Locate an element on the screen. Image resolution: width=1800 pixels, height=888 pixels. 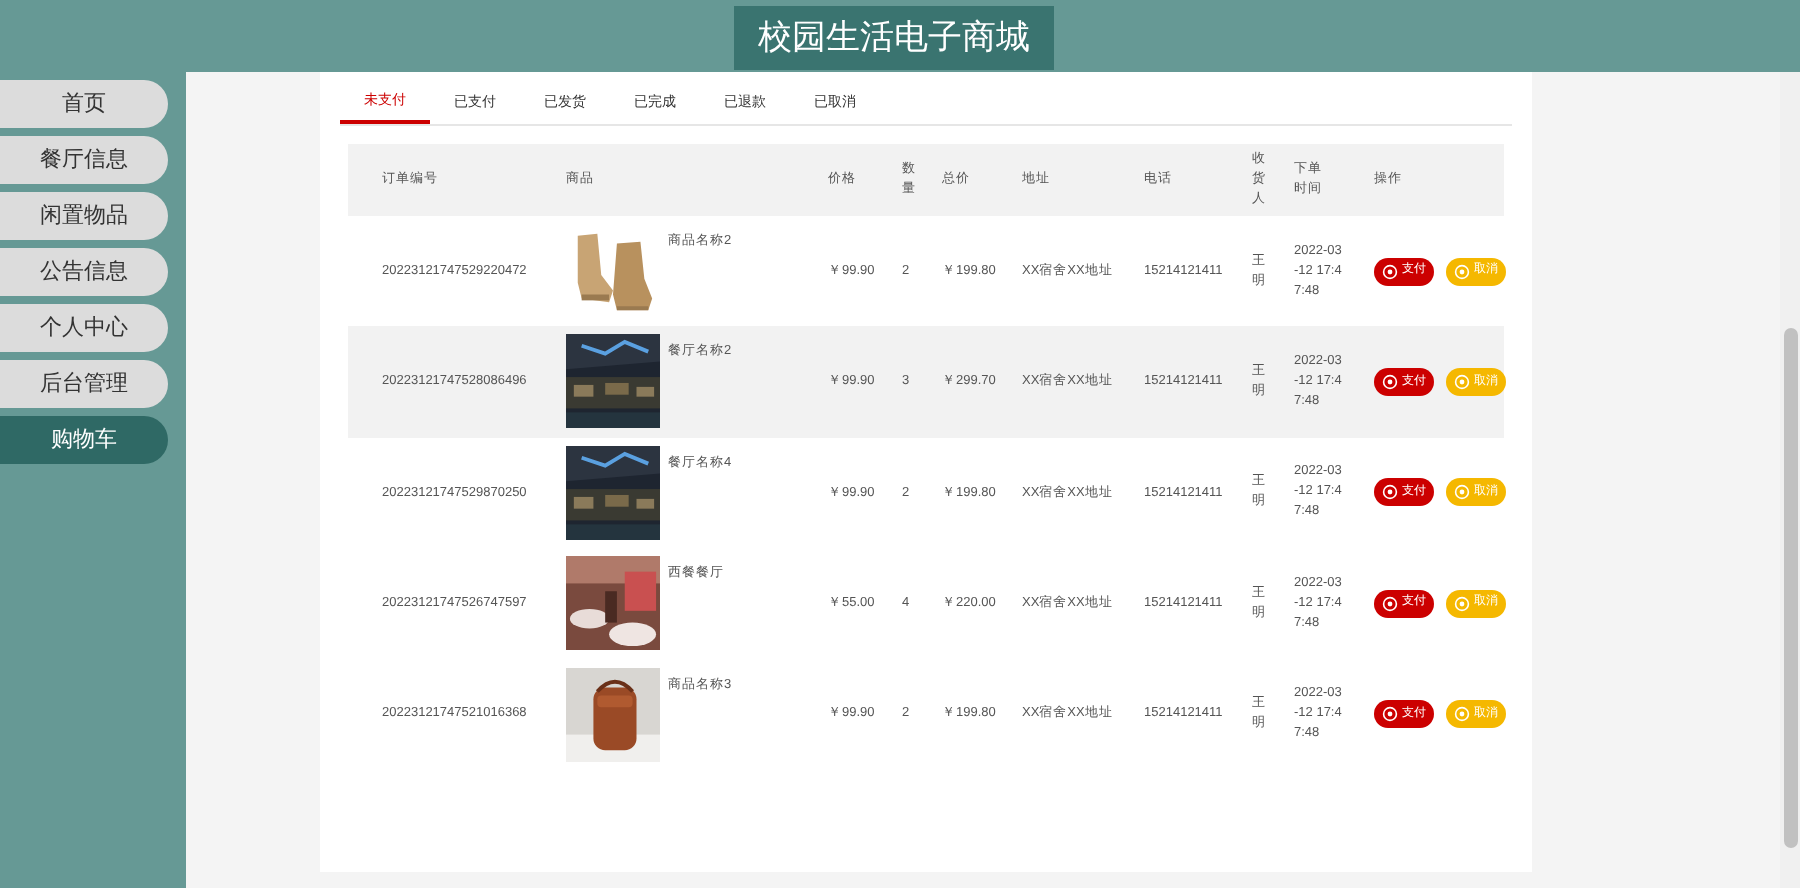
sidebar-item: 餐厅信息 is located at coordinates (84, 160).